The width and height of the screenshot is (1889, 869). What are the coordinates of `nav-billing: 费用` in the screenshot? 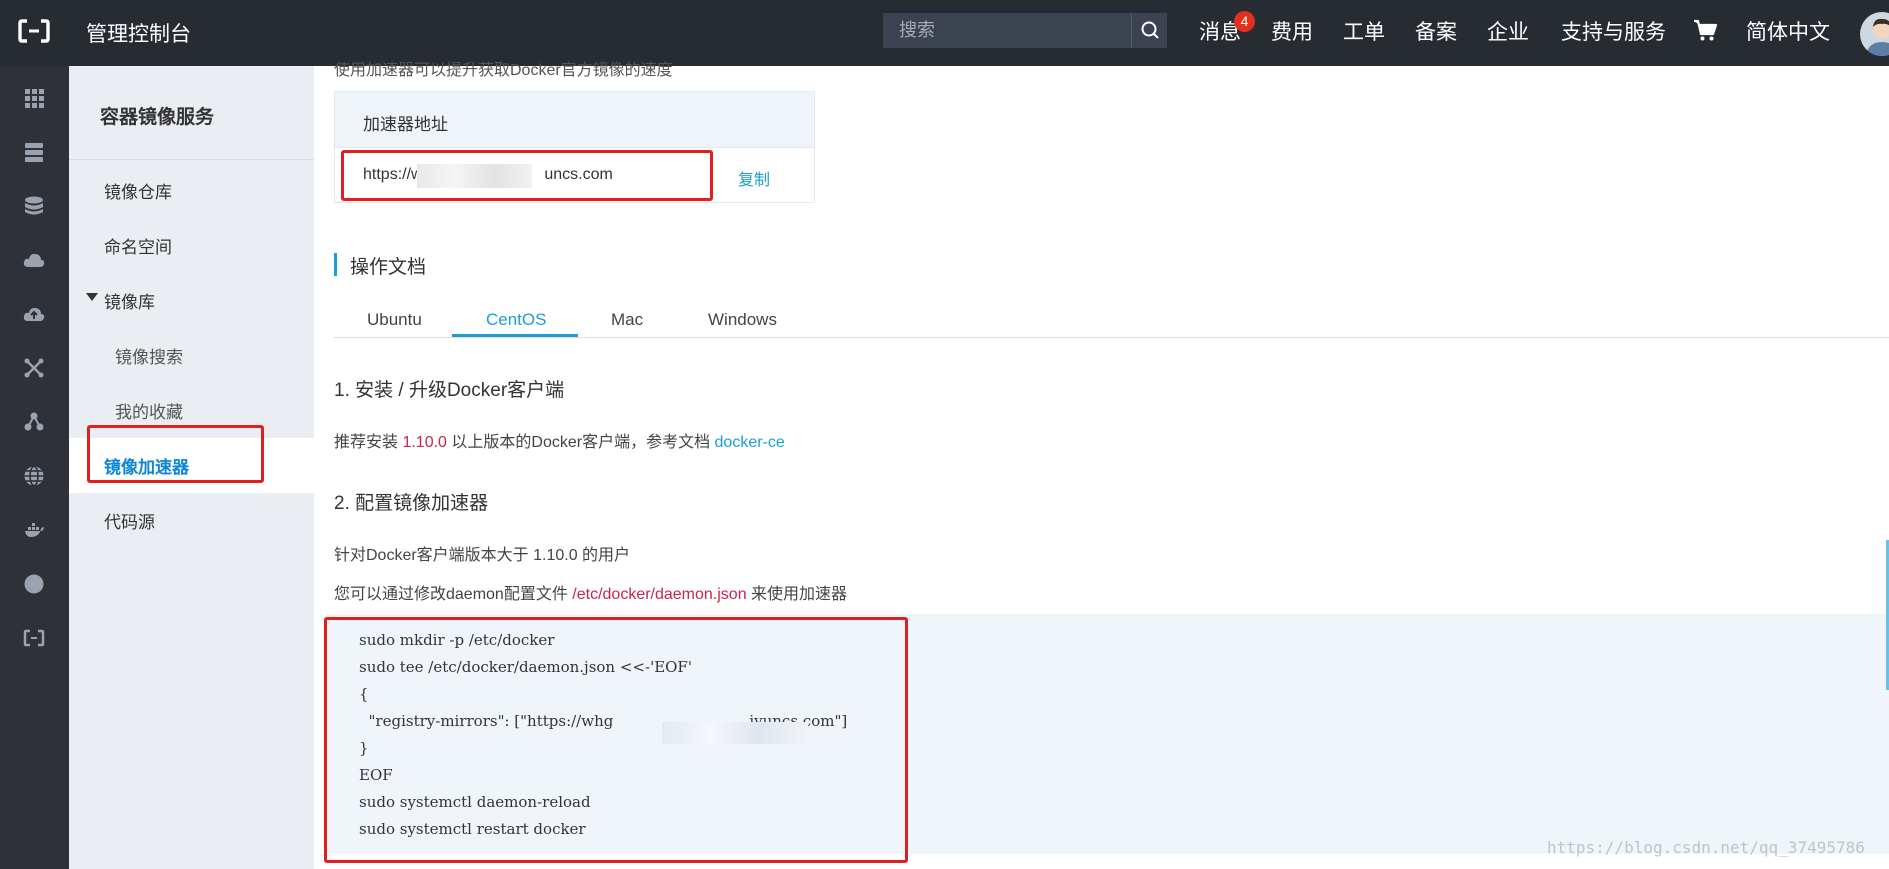 It's located at (1292, 31).